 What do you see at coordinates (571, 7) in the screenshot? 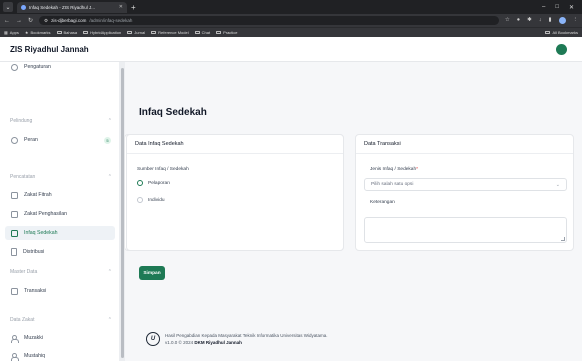
I see `close-window-icon: ✕` at bounding box center [571, 7].